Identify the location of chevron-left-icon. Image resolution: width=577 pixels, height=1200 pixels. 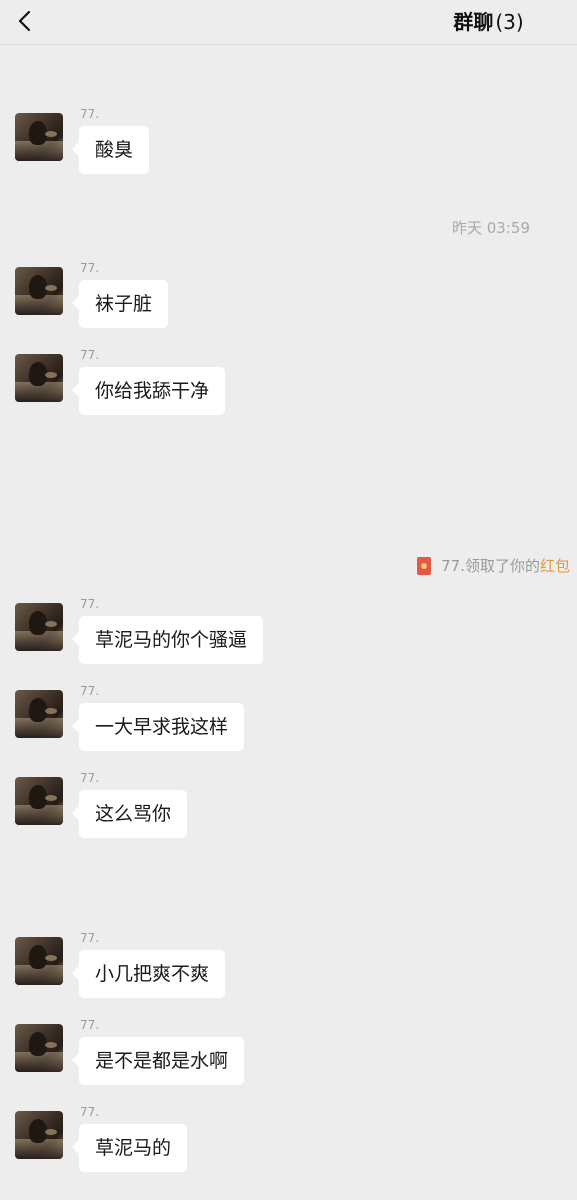
(26, 21).